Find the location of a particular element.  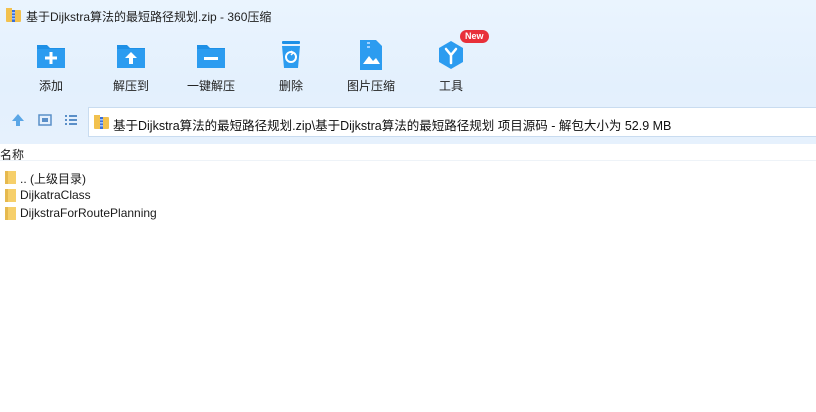

image-compress-label: 图片压缩 is located at coordinates (370, 86).